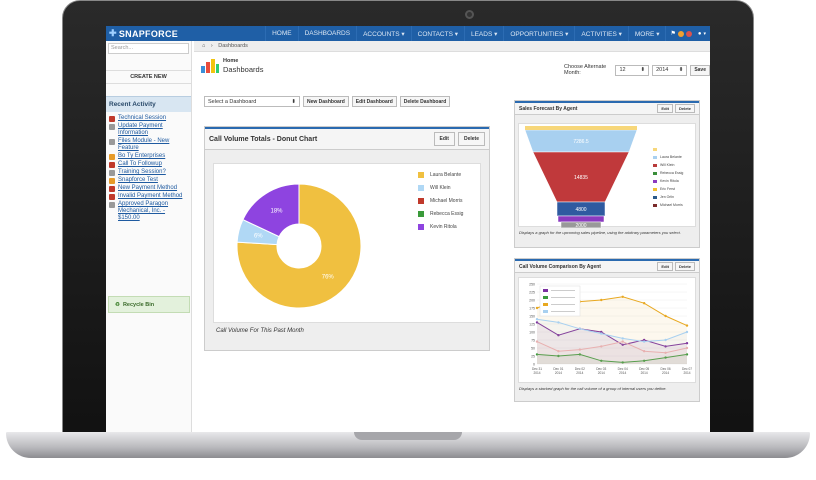 Image resolution: width=816 pixels, height=480 pixels. Describe the element at coordinates (581, 142) in the screenshot. I see `funnel-label: 7286.5` at that location.